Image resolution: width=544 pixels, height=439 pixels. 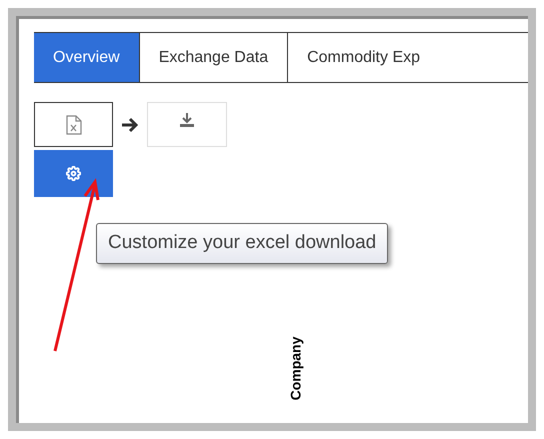 I want to click on column-header: Company, so click(x=295, y=368).